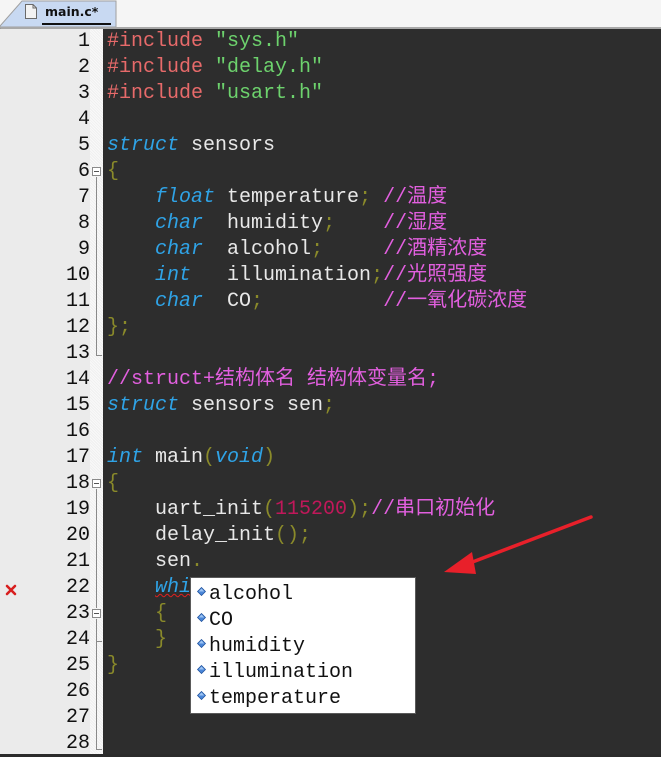  I want to click on line-number: 1, so click(83, 41).